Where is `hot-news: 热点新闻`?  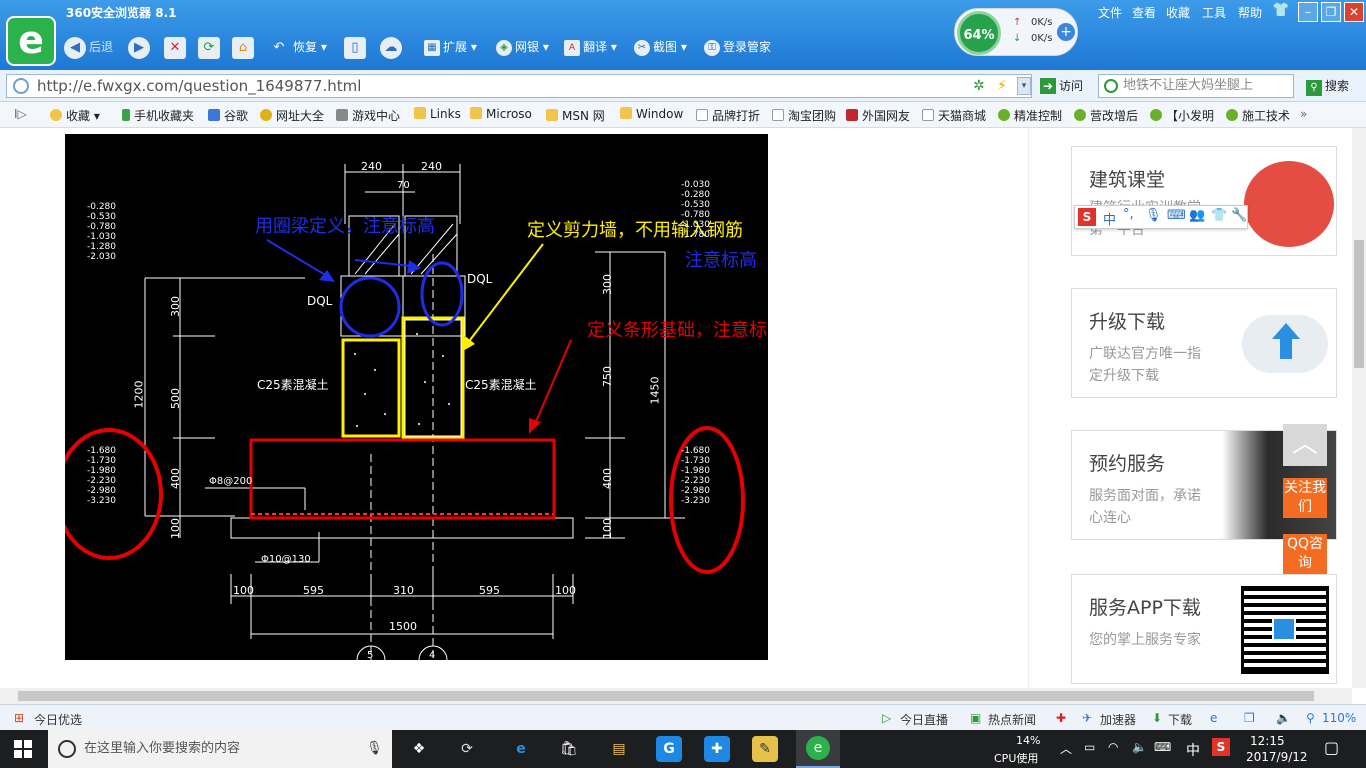 hot-news: 热点新闻 is located at coordinates (1012, 719).